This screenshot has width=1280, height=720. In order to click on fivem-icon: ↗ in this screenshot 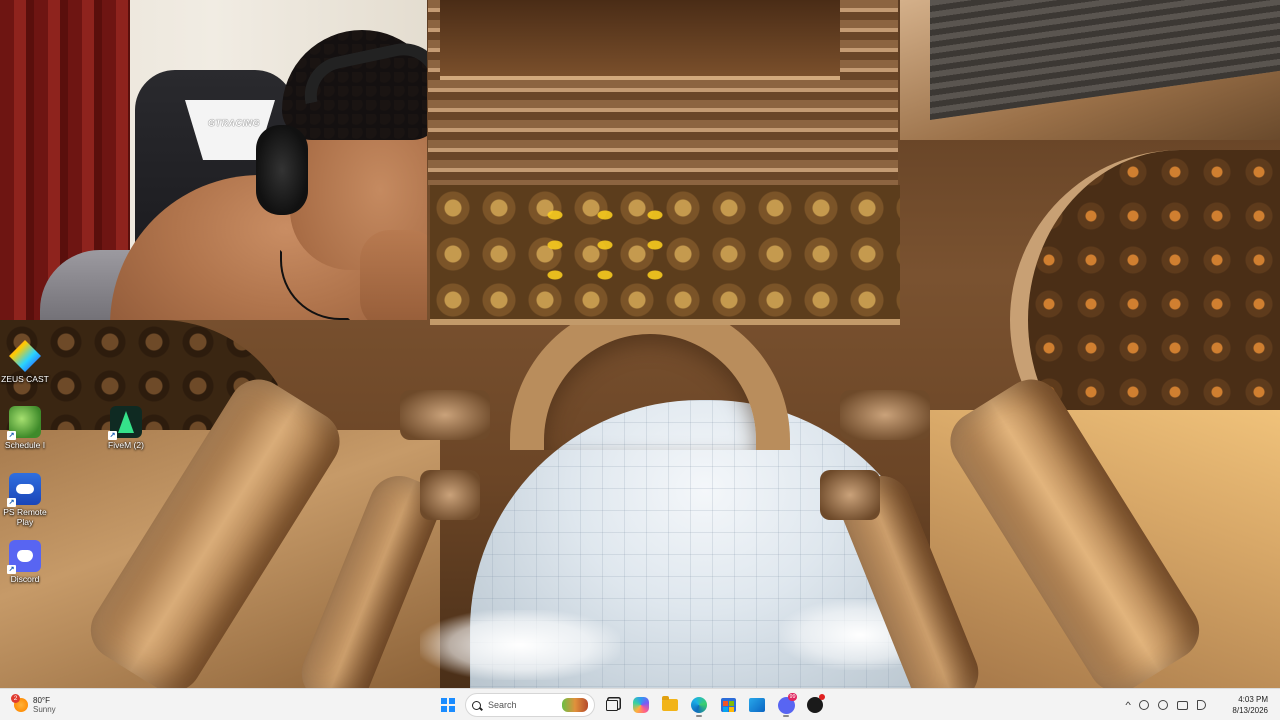, I will do `click(125, 423)`.